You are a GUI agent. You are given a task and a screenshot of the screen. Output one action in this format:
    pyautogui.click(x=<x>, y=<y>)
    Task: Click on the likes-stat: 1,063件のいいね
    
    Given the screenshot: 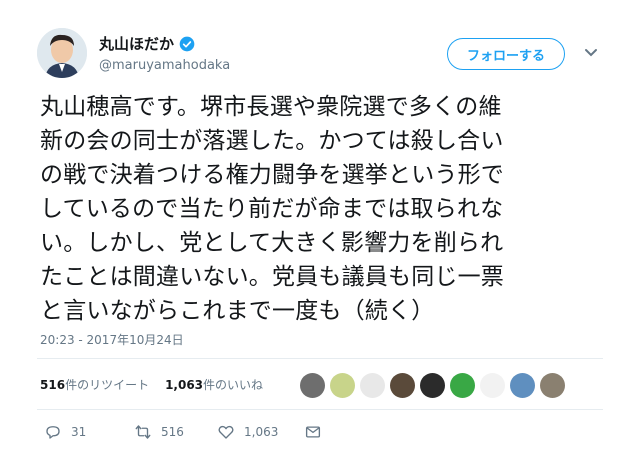 What is the action you would take?
    pyautogui.click(x=214, y=384)
    